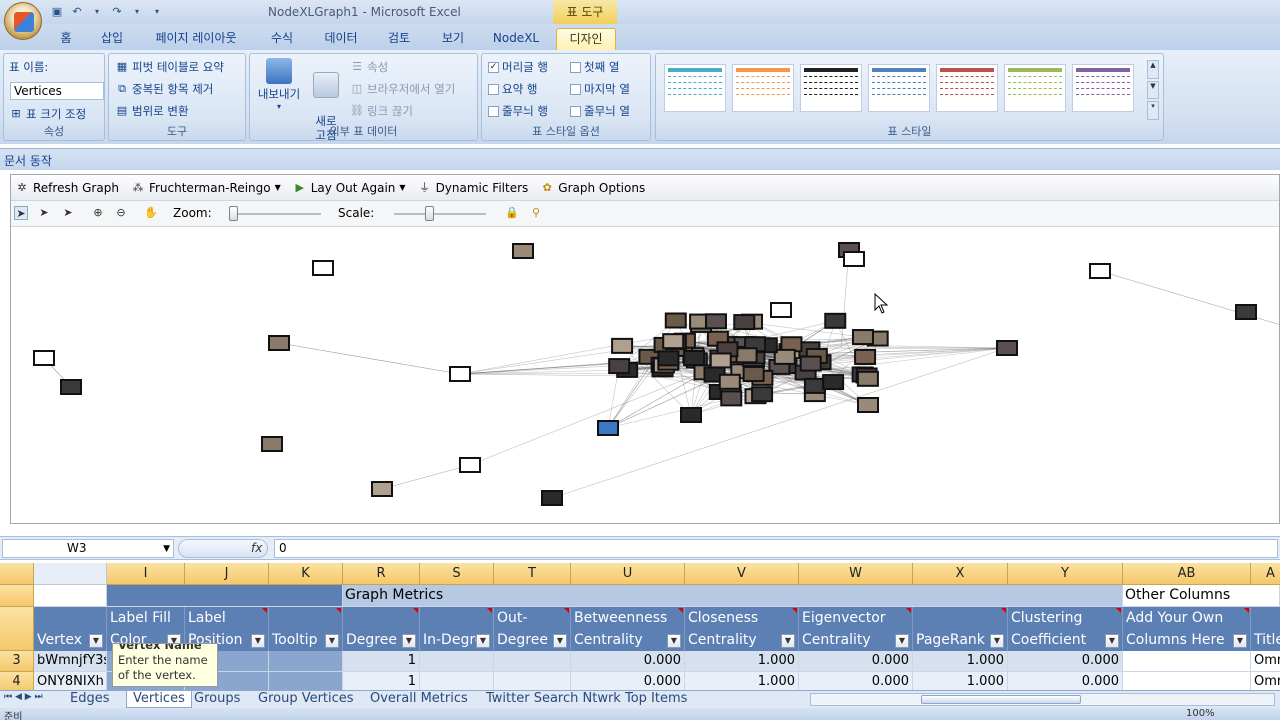 The width and height of the screenshot is (1280, 720). I want to click on graph-options-button: ✿ Graph Options, so click(593, 188).